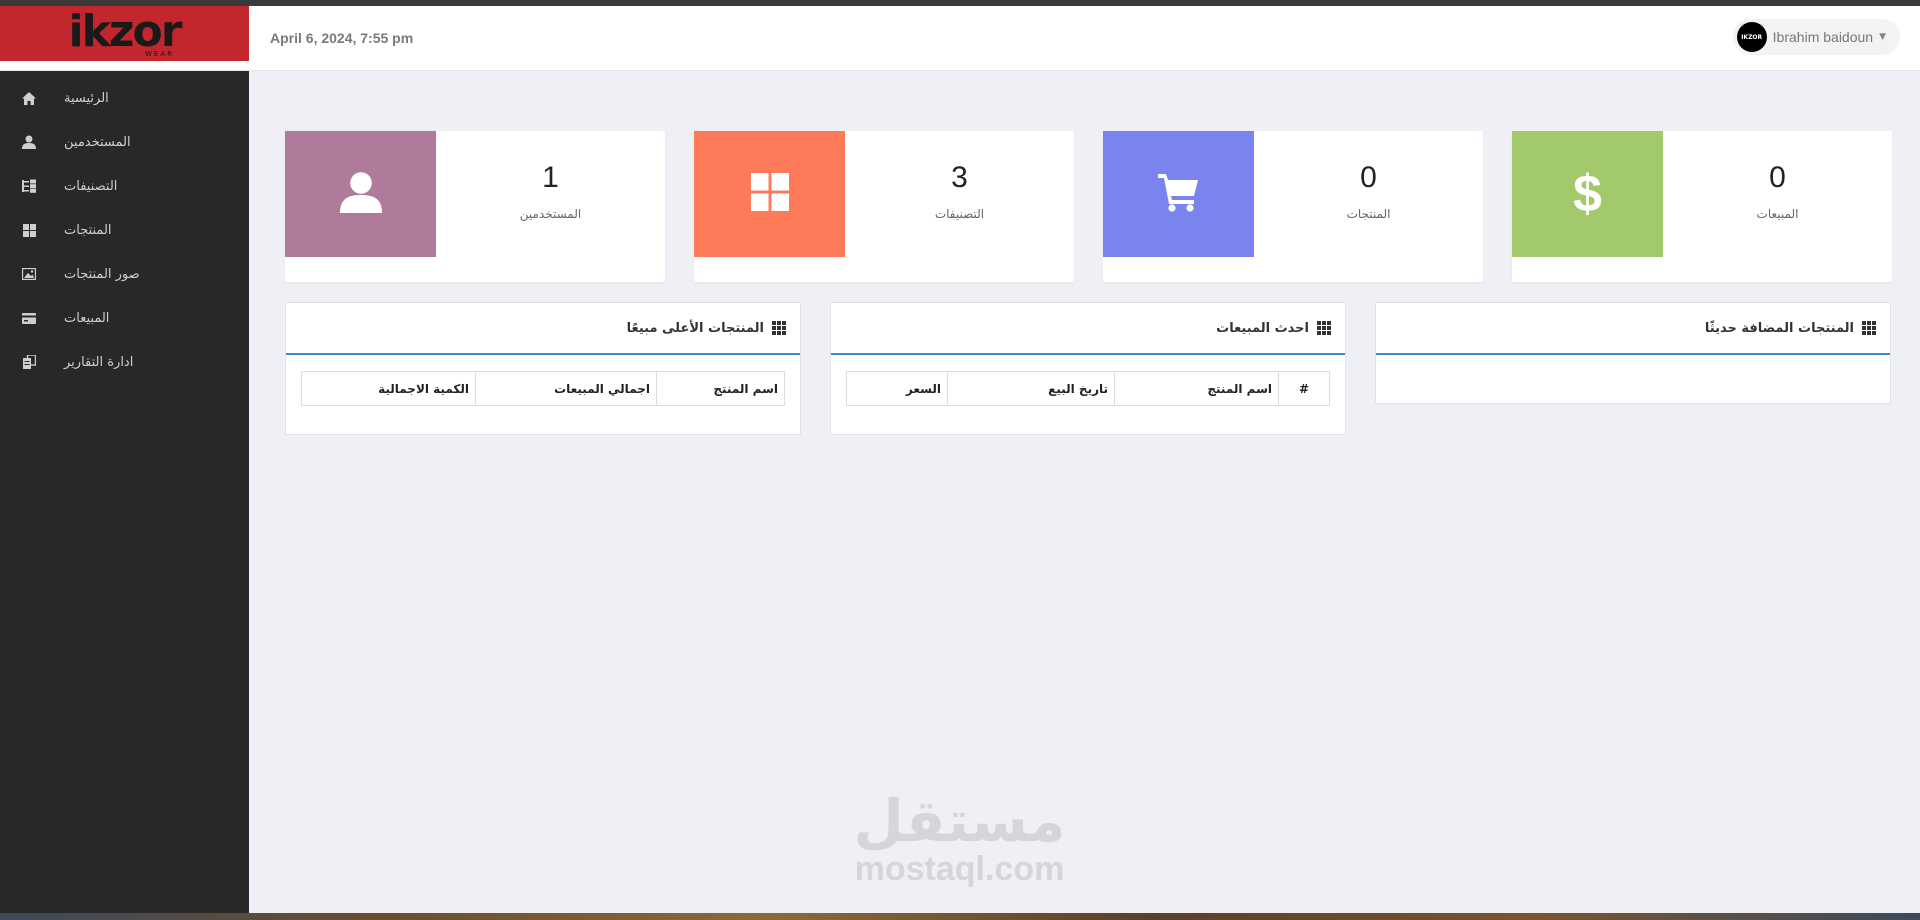 The width and height of the screenshot is (1920, 920). I want to click on panel-title: المنتجات الأعلى مبيعًا, so click(695, 328).